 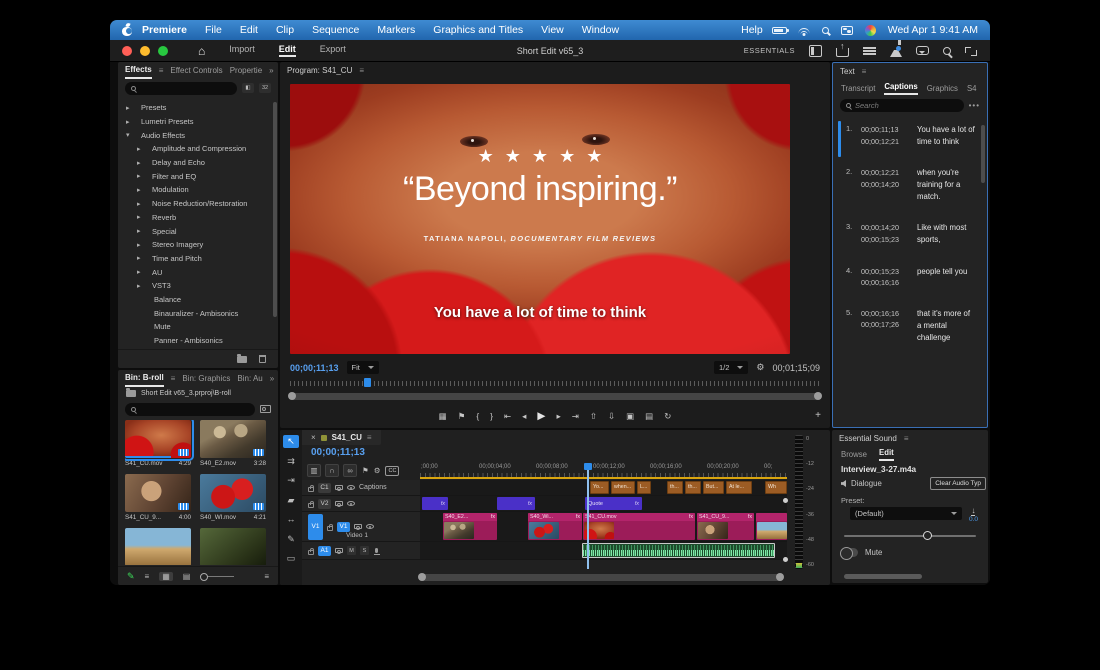 What do you see at coordinates (194, 176) in the screenshot?
I see `effects-tree-item: ▸ Filter and EQ` at bounding box center [194, 176].